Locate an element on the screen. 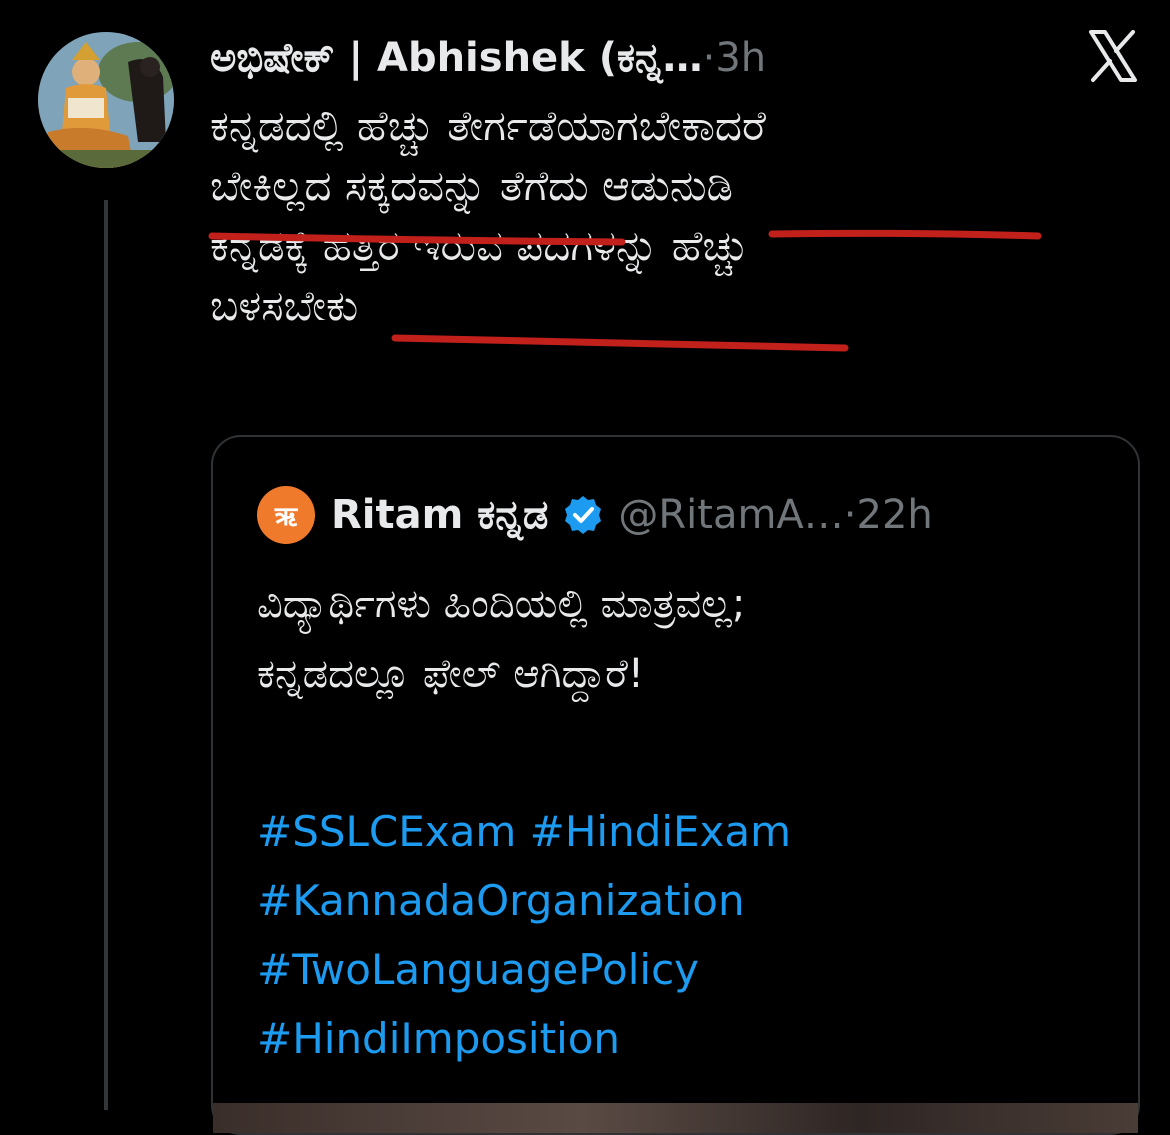 This screenshot has width=1170, height=1135. tweet-header: ಅಭಿಷೇಕ್ | Abhishek (ಕನ್ನ… · 3h is located at coordinates (488, 58).